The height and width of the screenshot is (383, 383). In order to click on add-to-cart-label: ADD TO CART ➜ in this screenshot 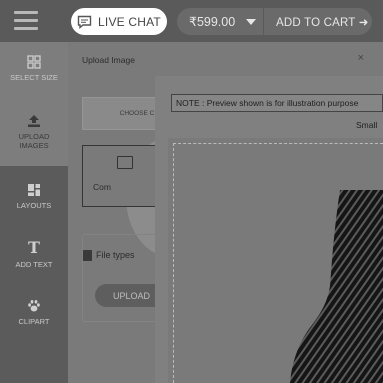, I will do `click(322, 22)`.